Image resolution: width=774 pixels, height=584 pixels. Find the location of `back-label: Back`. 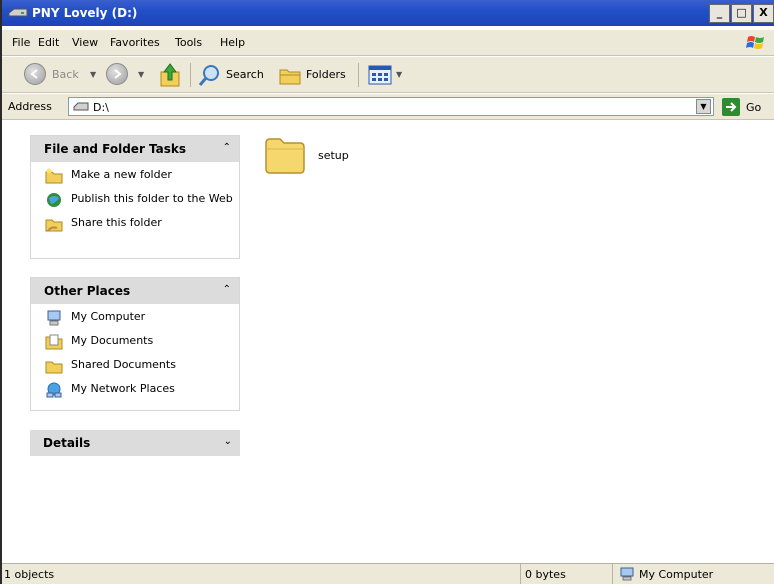

back-label: Back is located at coordinates (65, 74).